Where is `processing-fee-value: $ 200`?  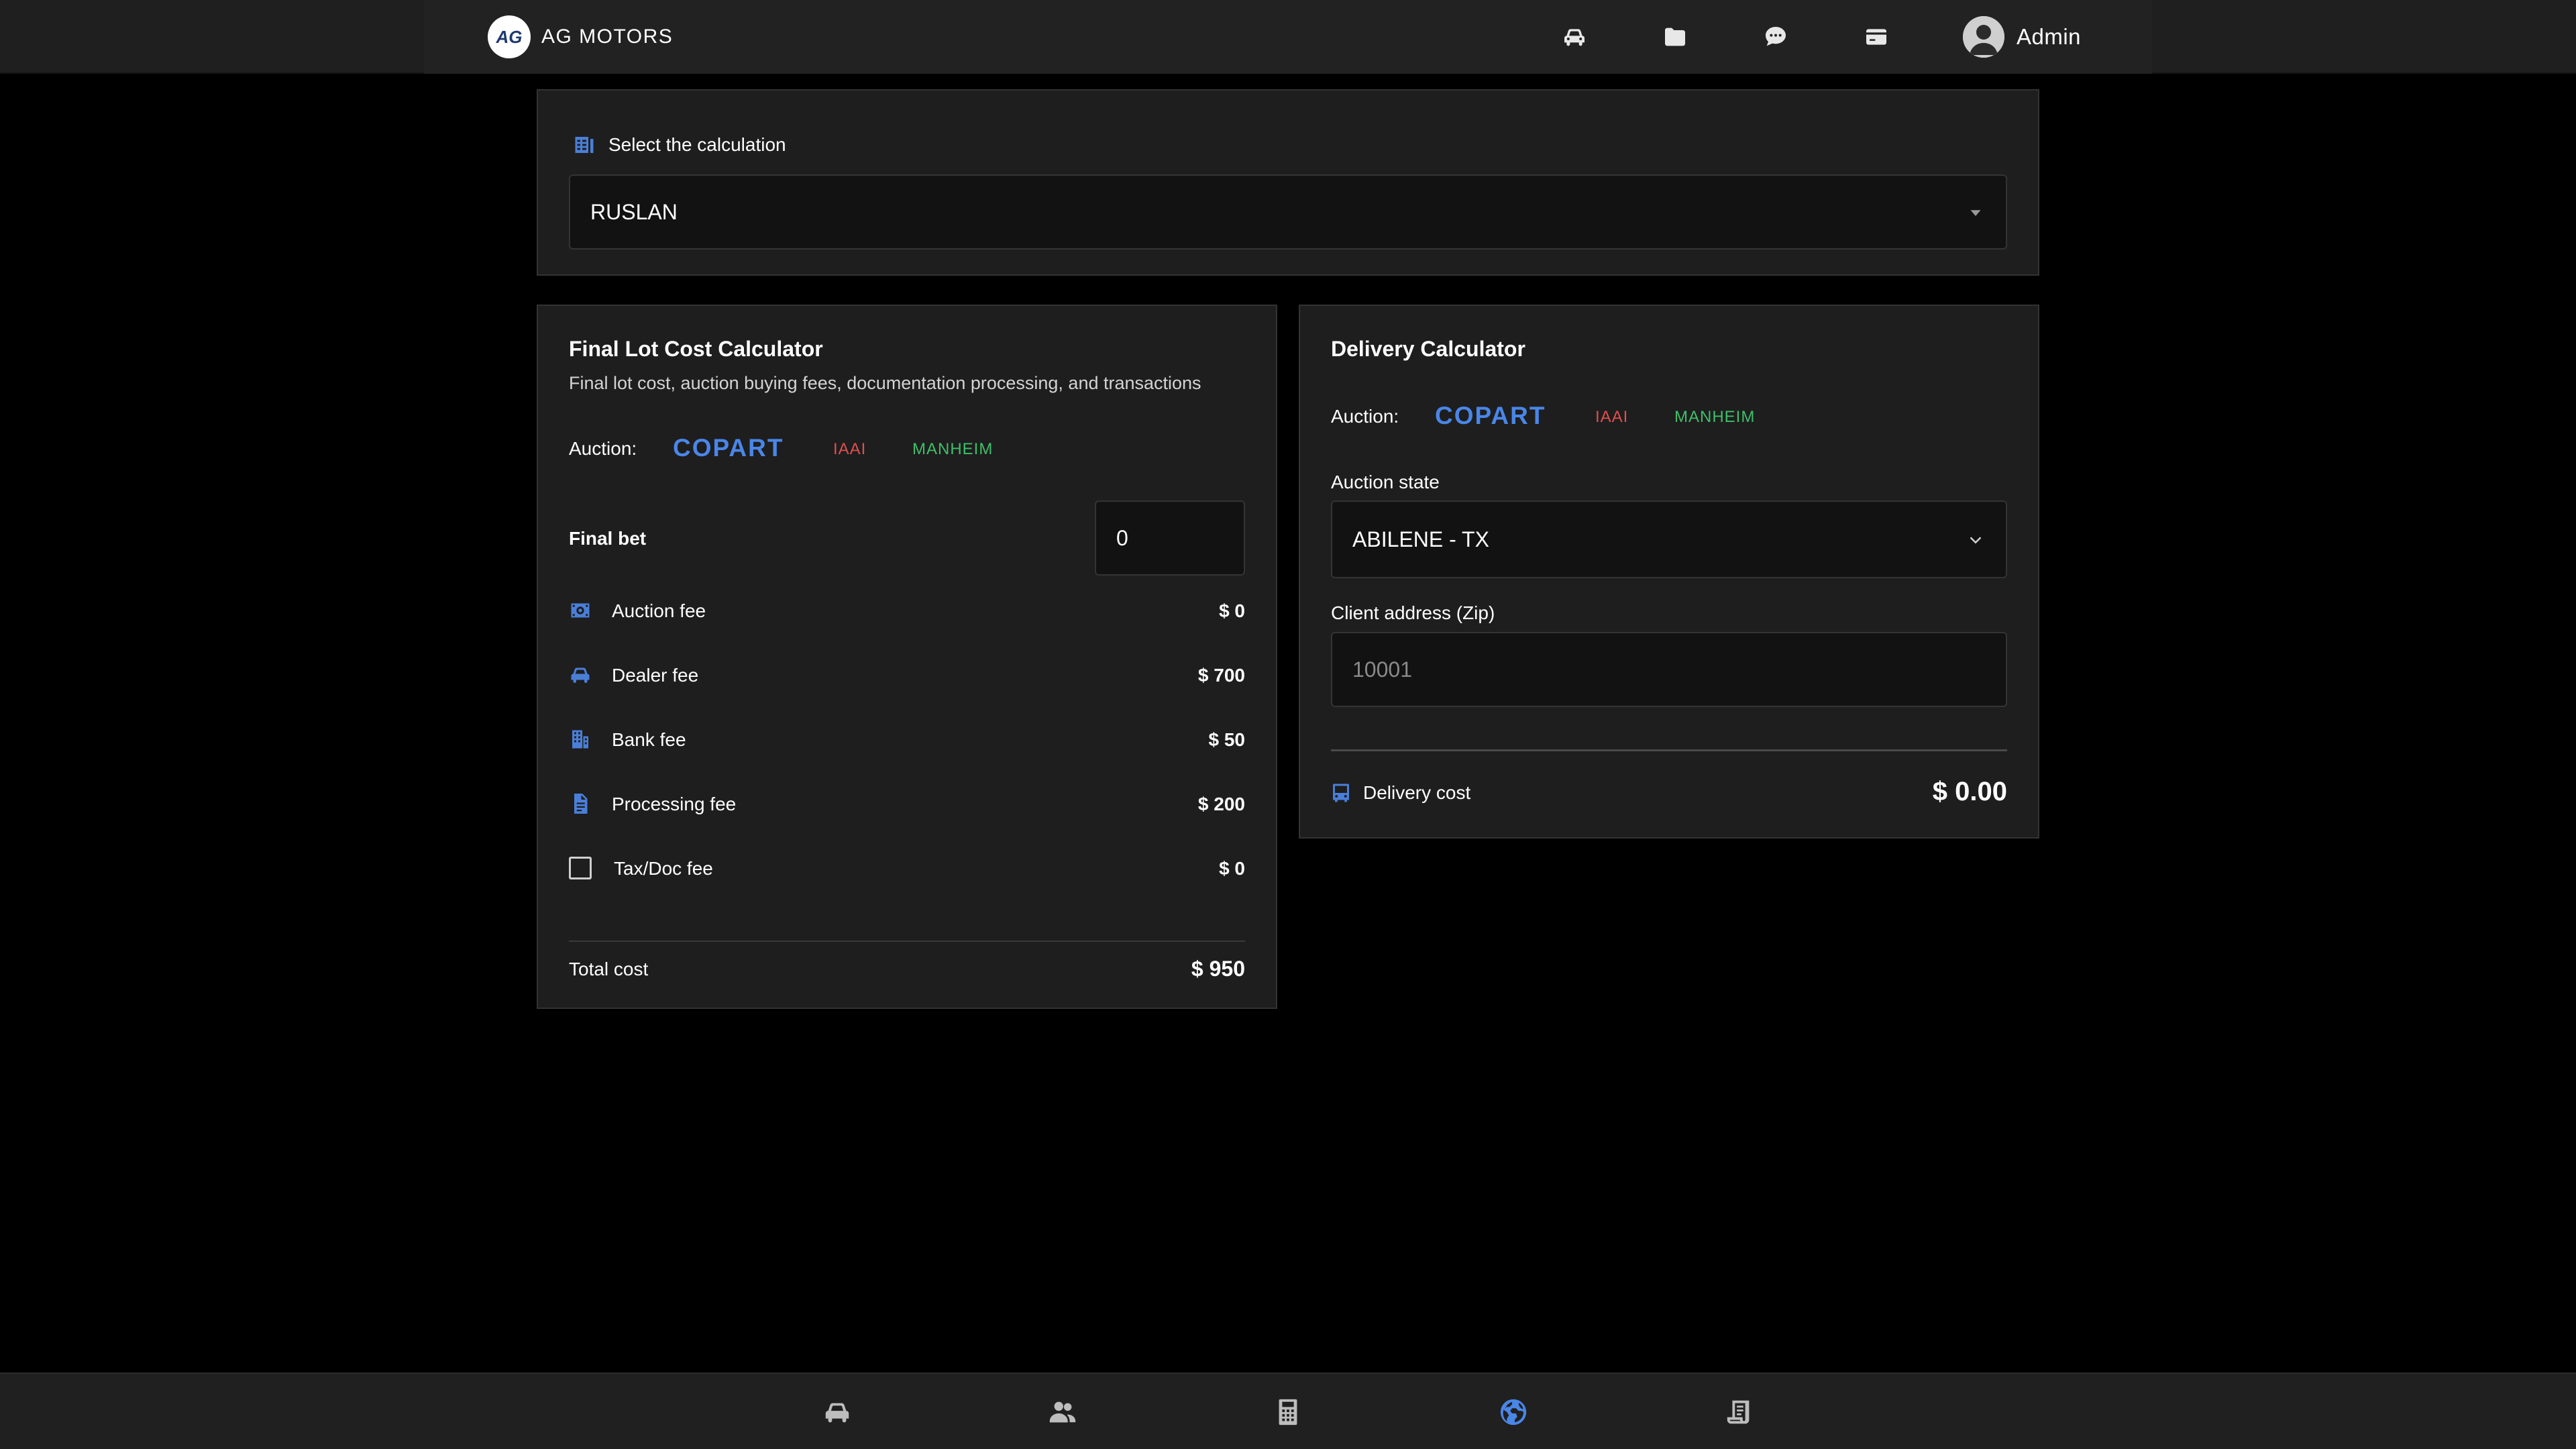
processing-fee-value: $ 200 is located at coordinates (1221, 804).